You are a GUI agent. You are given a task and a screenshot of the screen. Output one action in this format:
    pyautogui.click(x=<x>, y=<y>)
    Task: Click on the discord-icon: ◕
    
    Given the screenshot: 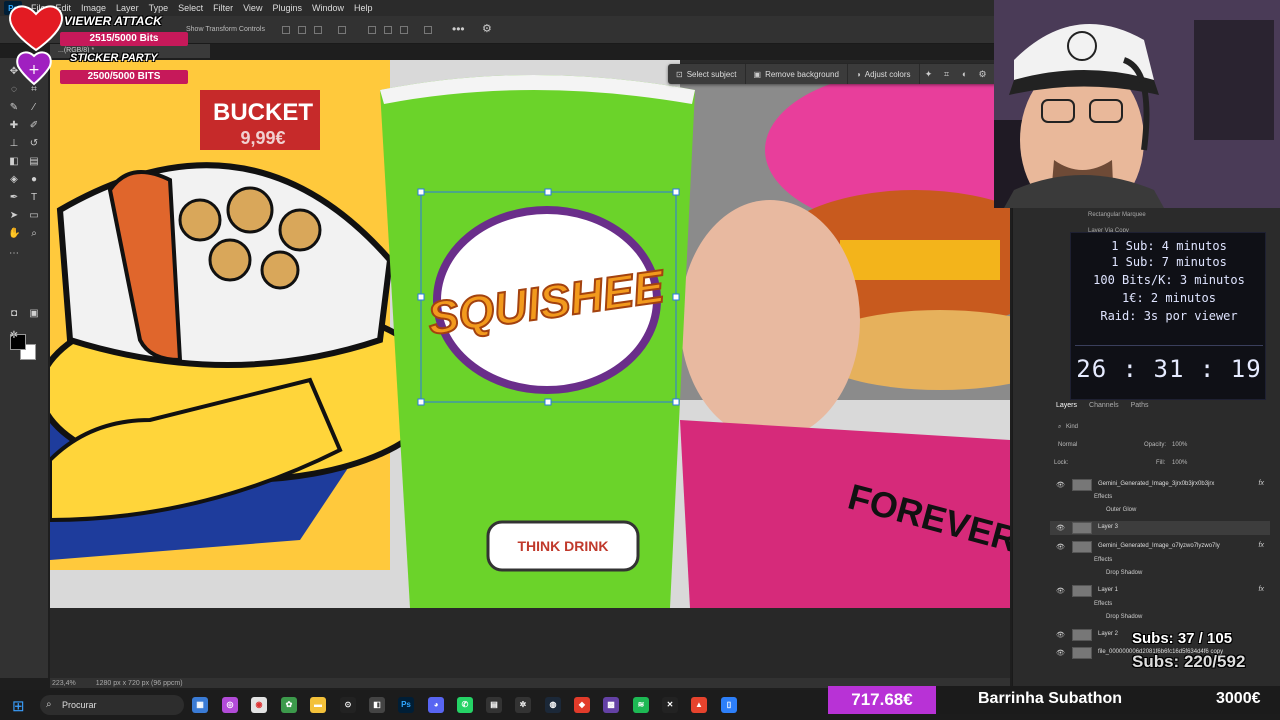 What is the action you would take?
    pyautogui.click(x=436, y=705)
    